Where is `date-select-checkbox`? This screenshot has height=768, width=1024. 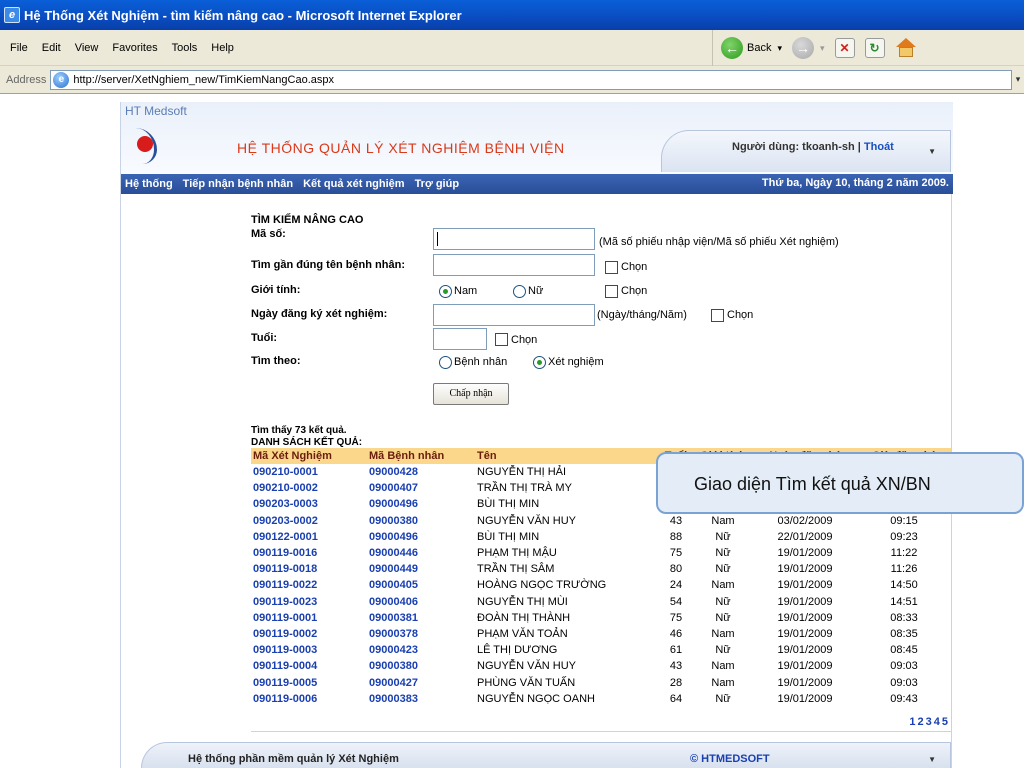
date-select-checkbox is located at coordinates (717, 315).